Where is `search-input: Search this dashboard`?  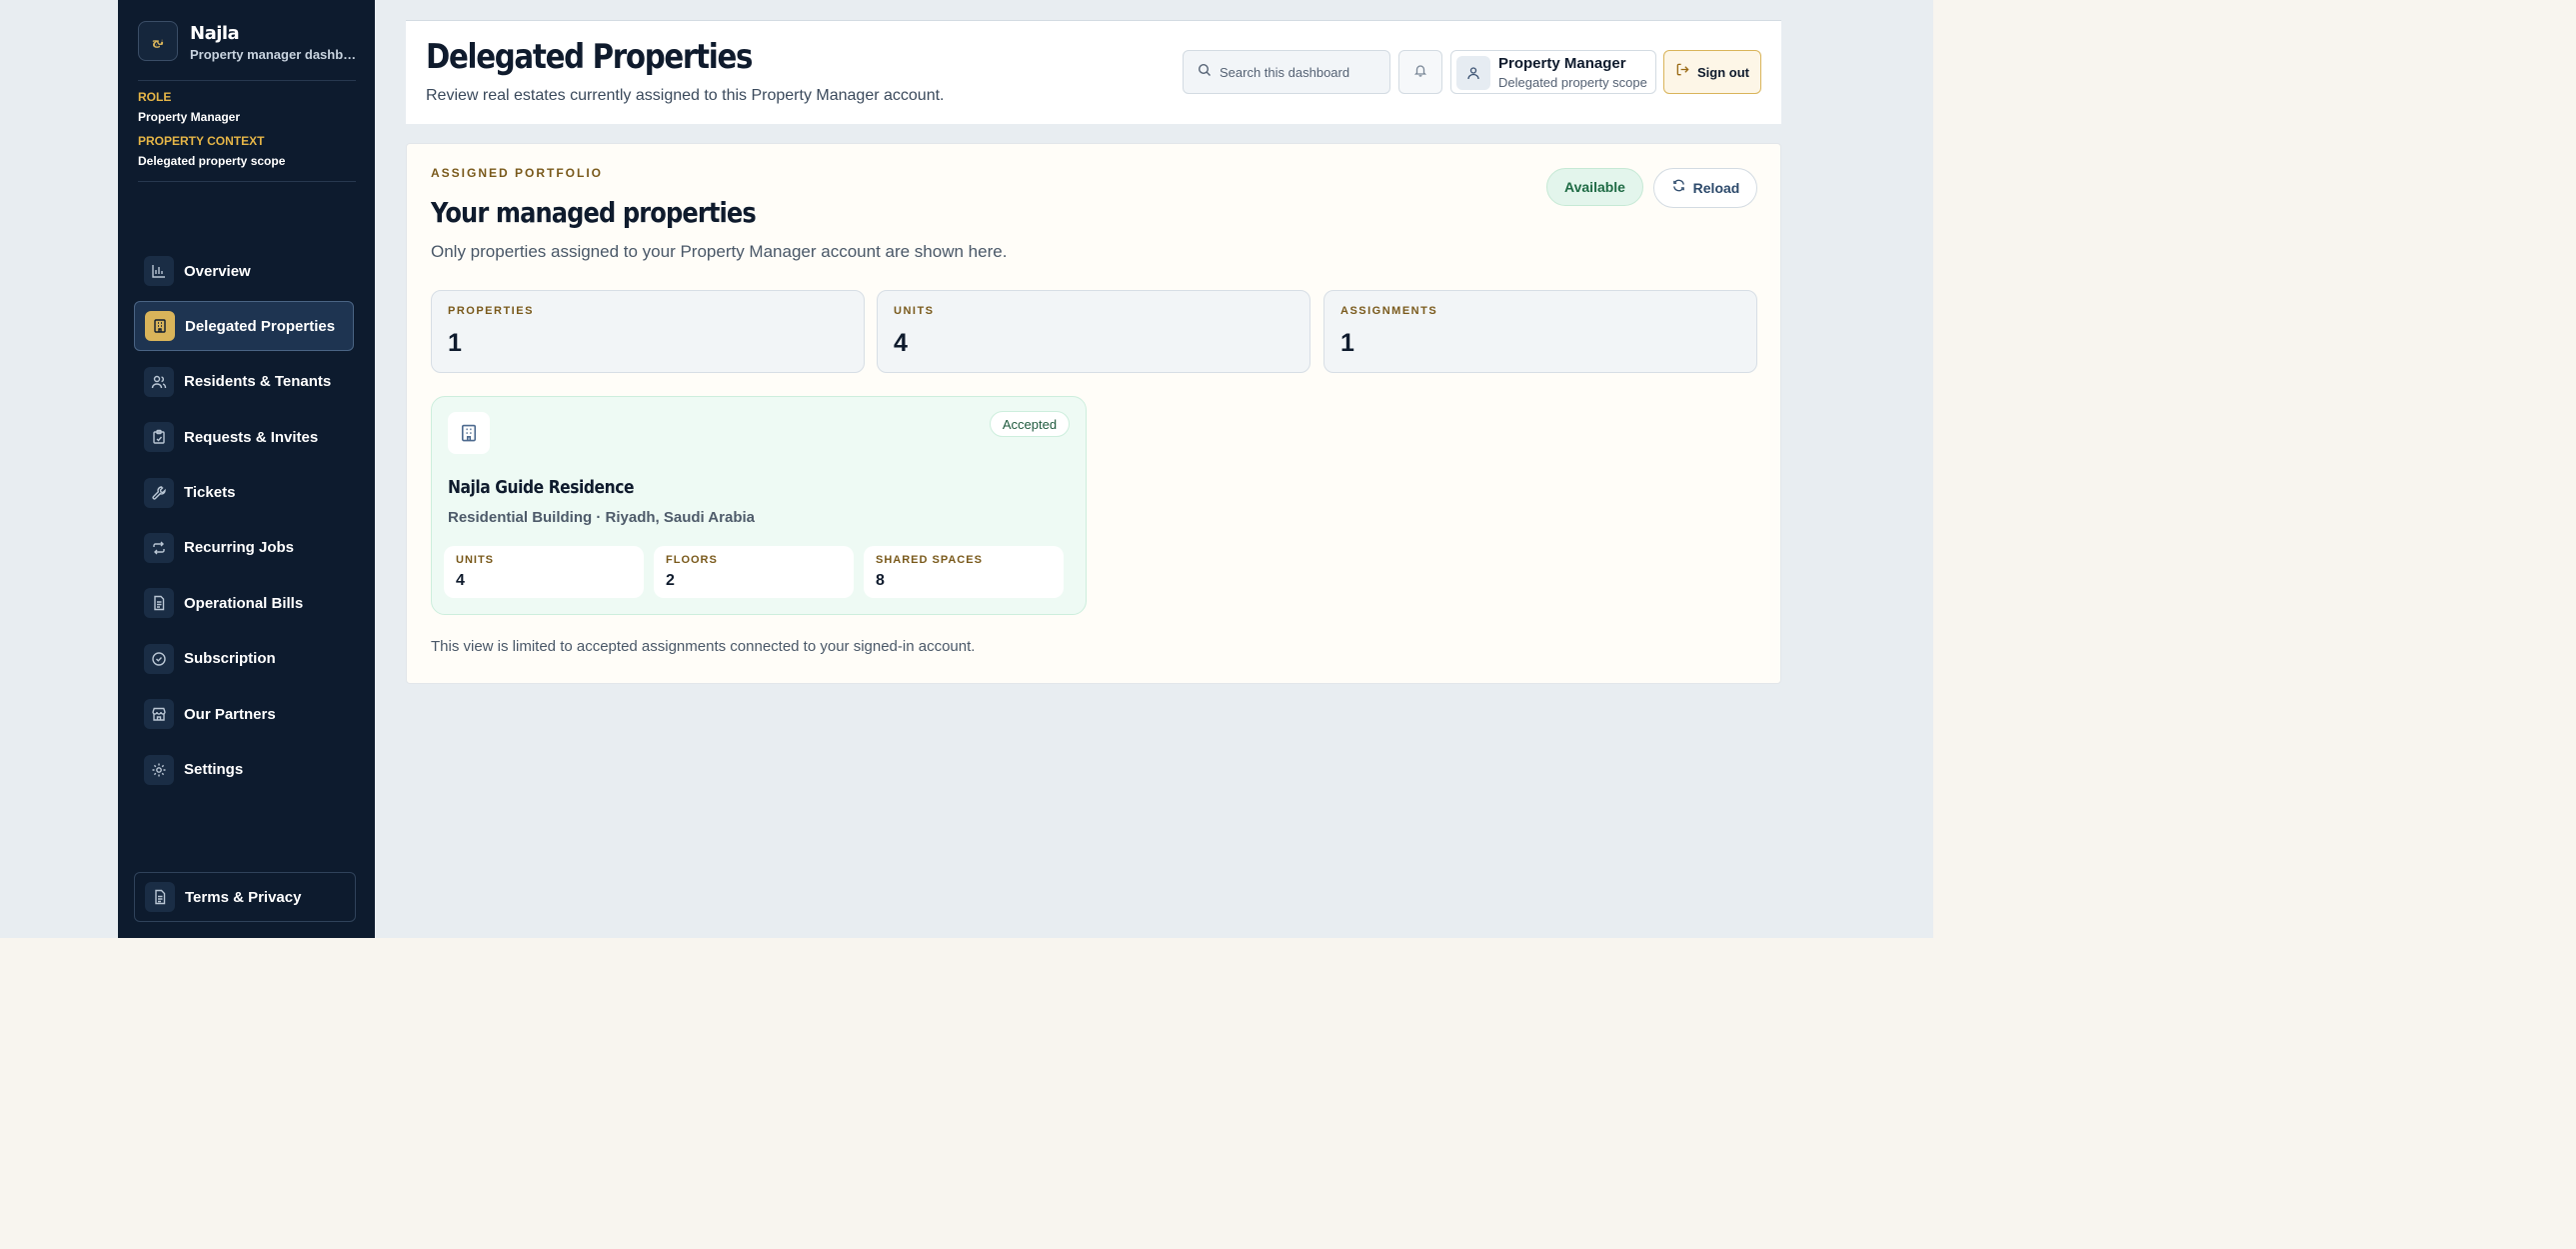 search-input: Search this dashboard is located at coordinates (1286, 72).